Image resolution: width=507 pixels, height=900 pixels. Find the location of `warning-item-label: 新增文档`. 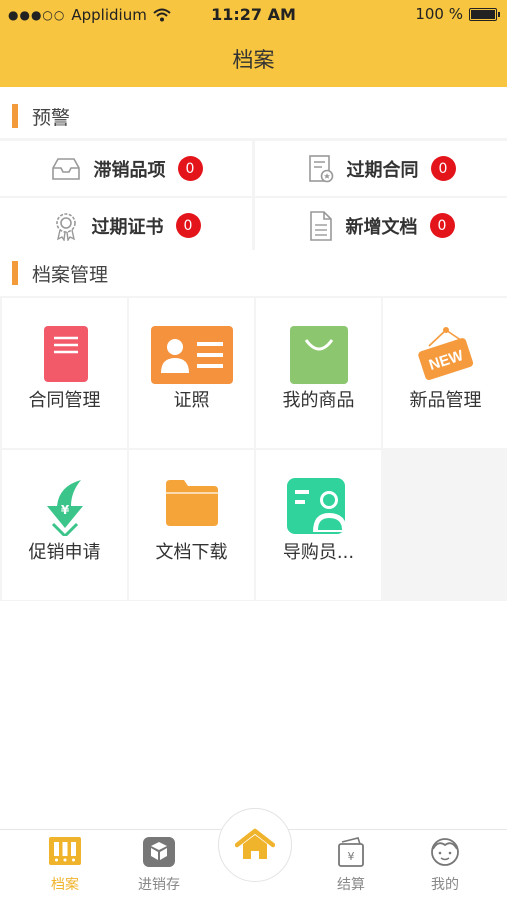

warning-item-label: 新增文档 is located at coordinates (381, 227).